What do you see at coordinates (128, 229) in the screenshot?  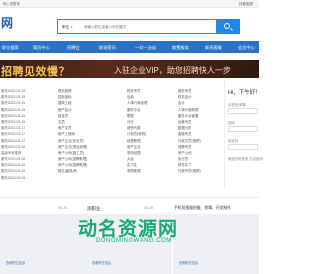 I see `watermark-text: 动名资源网` at bounding box center [128, 229].